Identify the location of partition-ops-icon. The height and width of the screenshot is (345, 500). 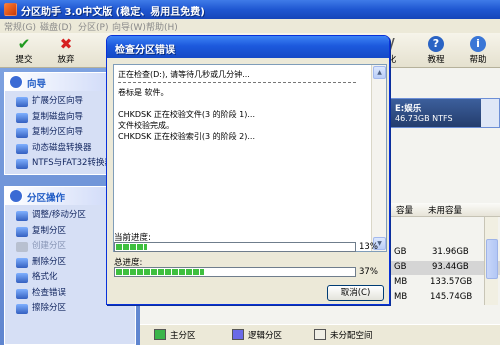
(16, 196).